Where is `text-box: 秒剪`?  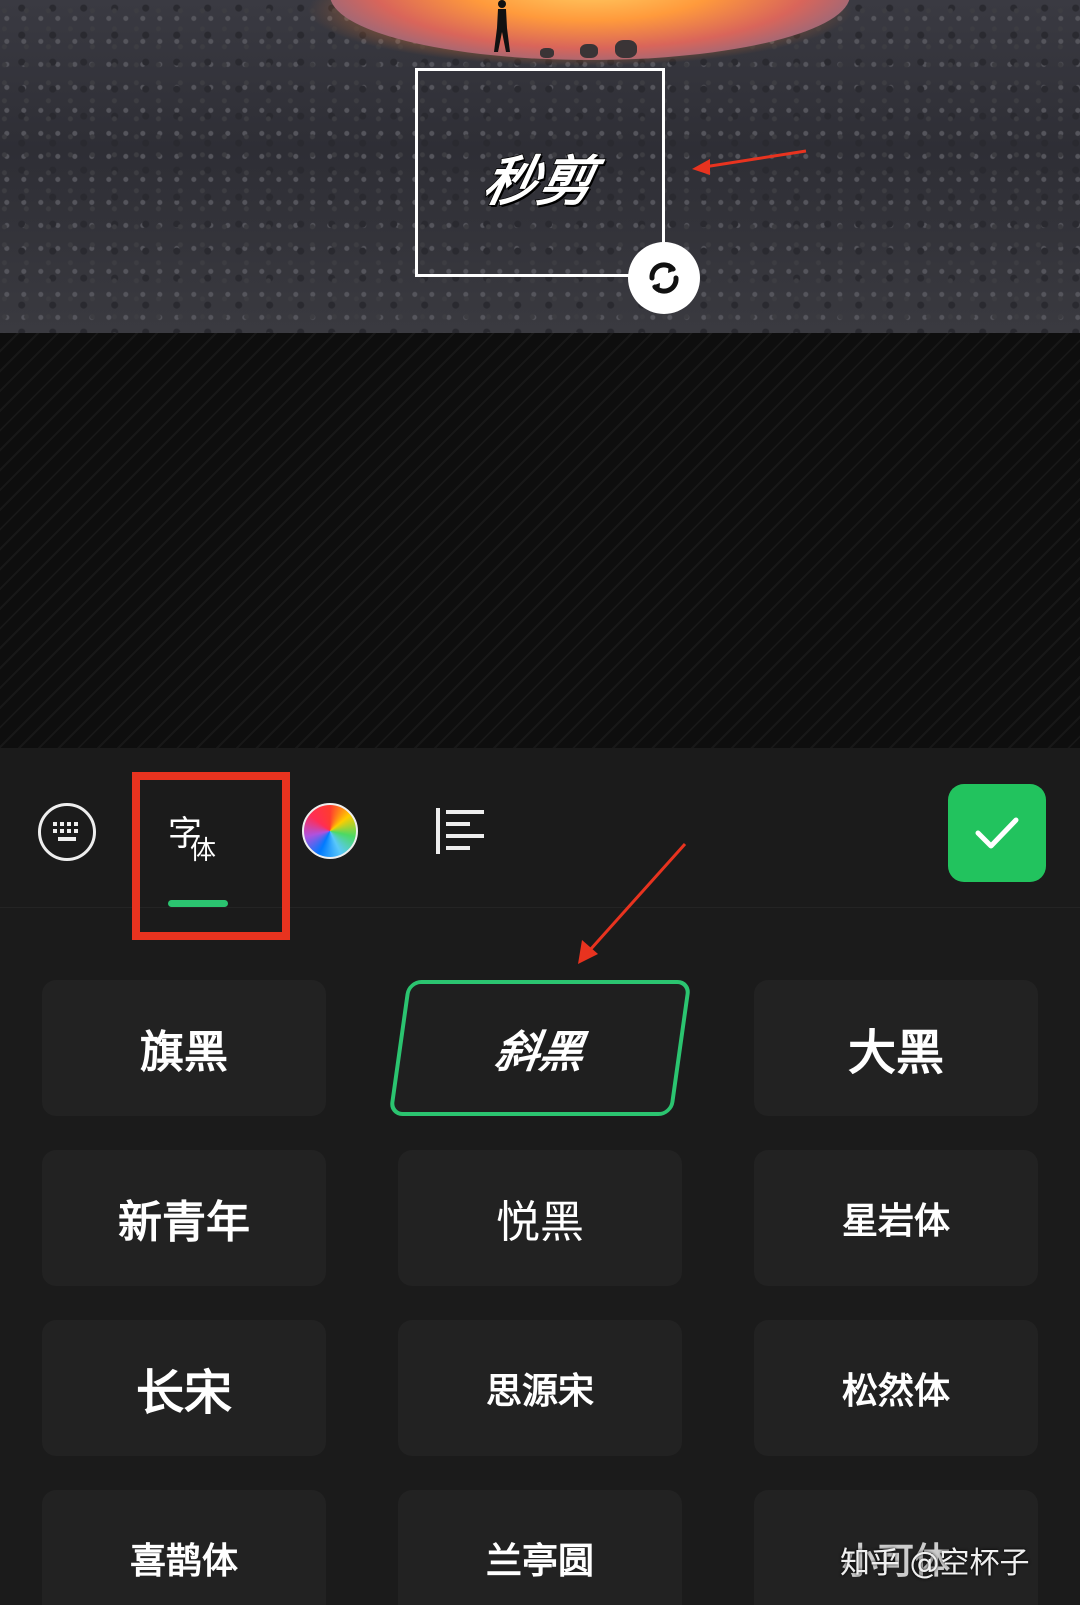 text-box: 秒剪 is located at coordinates (540, 172).